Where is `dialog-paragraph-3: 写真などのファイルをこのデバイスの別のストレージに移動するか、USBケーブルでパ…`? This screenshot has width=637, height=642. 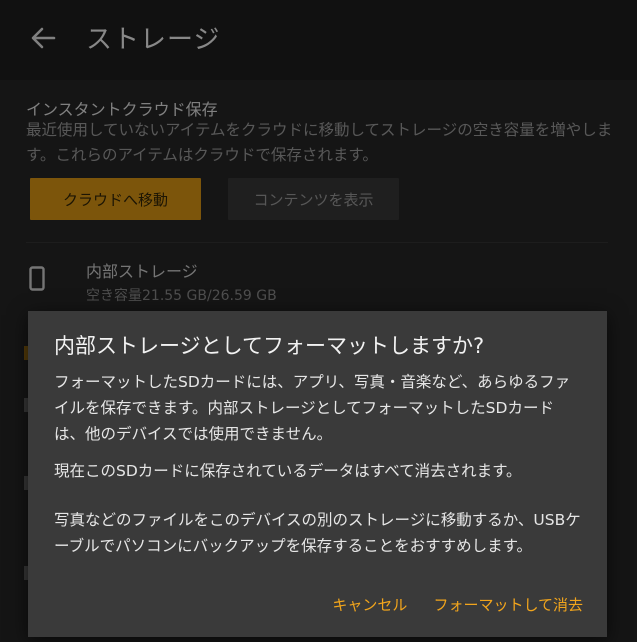
dialog-paragraph-3: 写真などのファイルをこのデバイスの別のストレージに移動するか、USBケーブルでパ… is located at coordinates (317, 533).